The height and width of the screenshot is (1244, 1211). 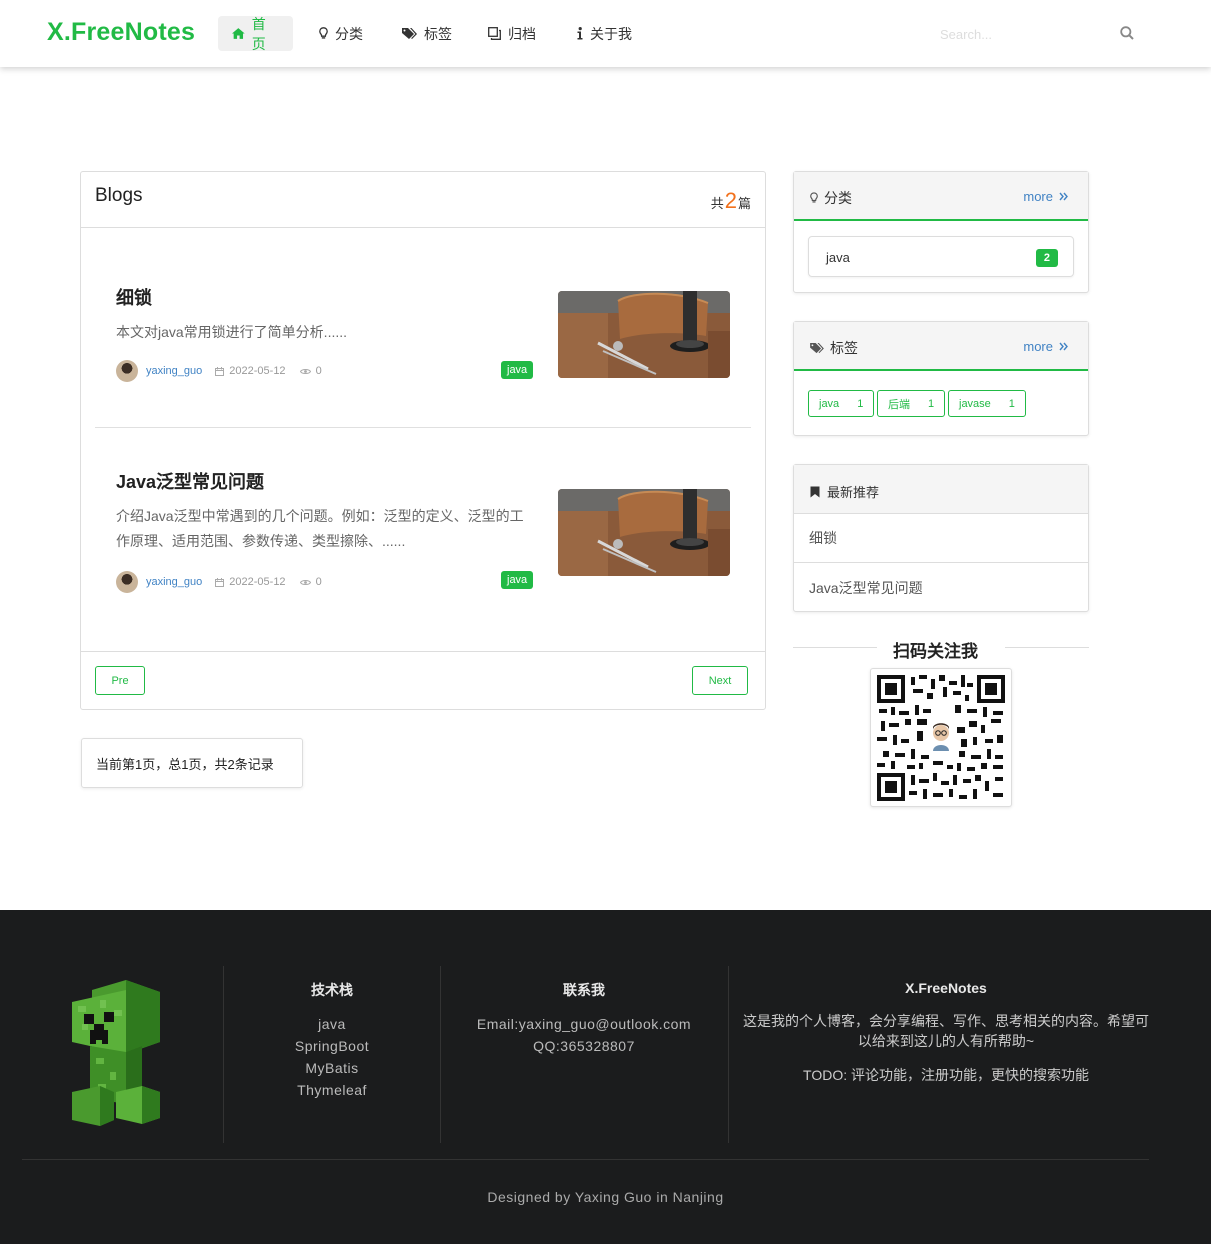 What do you see at coordinates (238, 33) in the screenshot?
I see `home-icon` at bounding box center [238, 33].